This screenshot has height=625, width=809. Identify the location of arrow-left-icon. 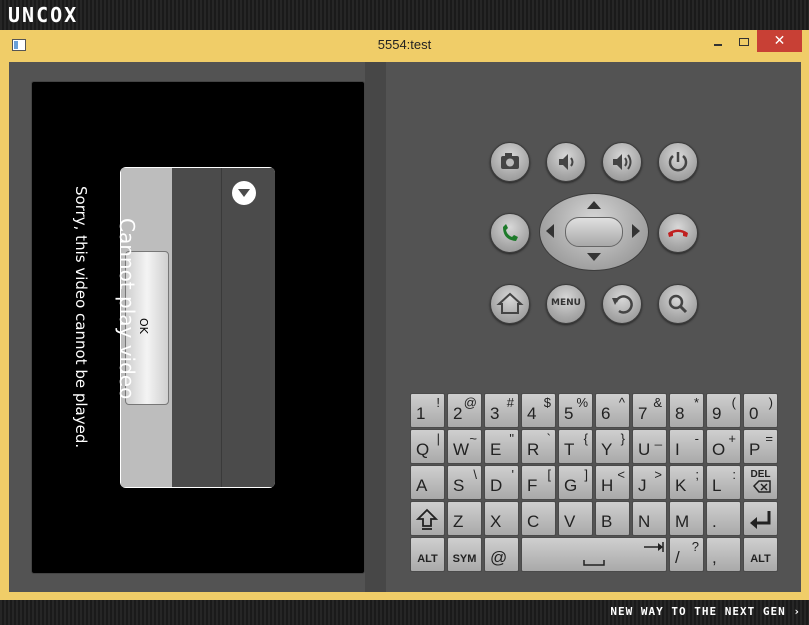
(550, 231).